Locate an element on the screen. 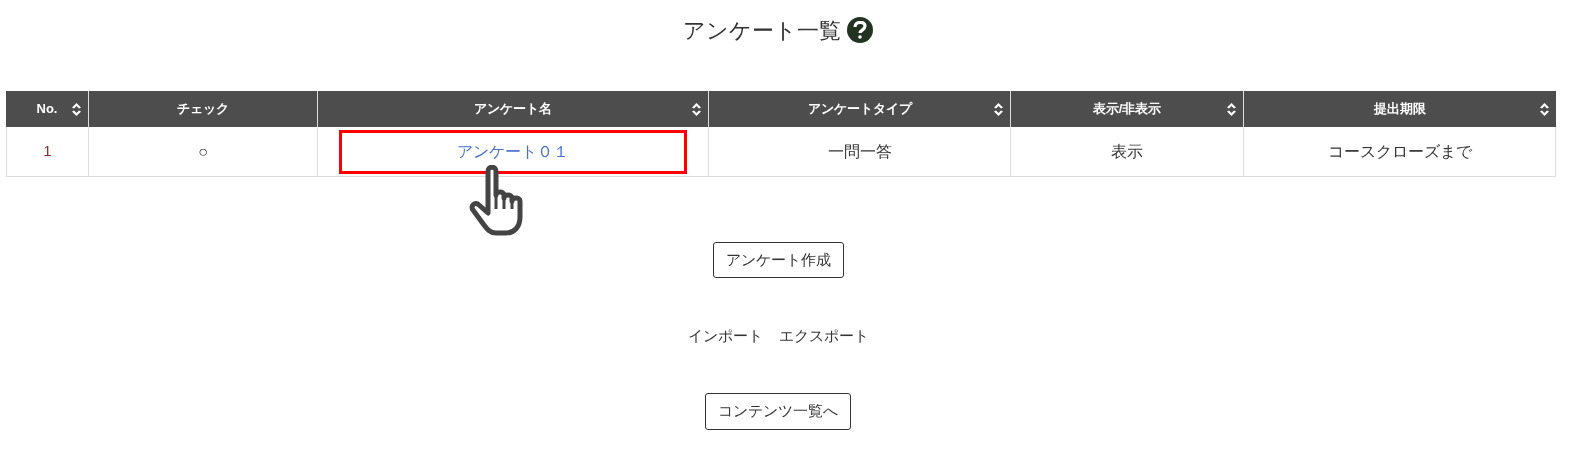 The image size is (1586, 458). create-survey-button: アンケート作成 is located at coordinates (778, 260).